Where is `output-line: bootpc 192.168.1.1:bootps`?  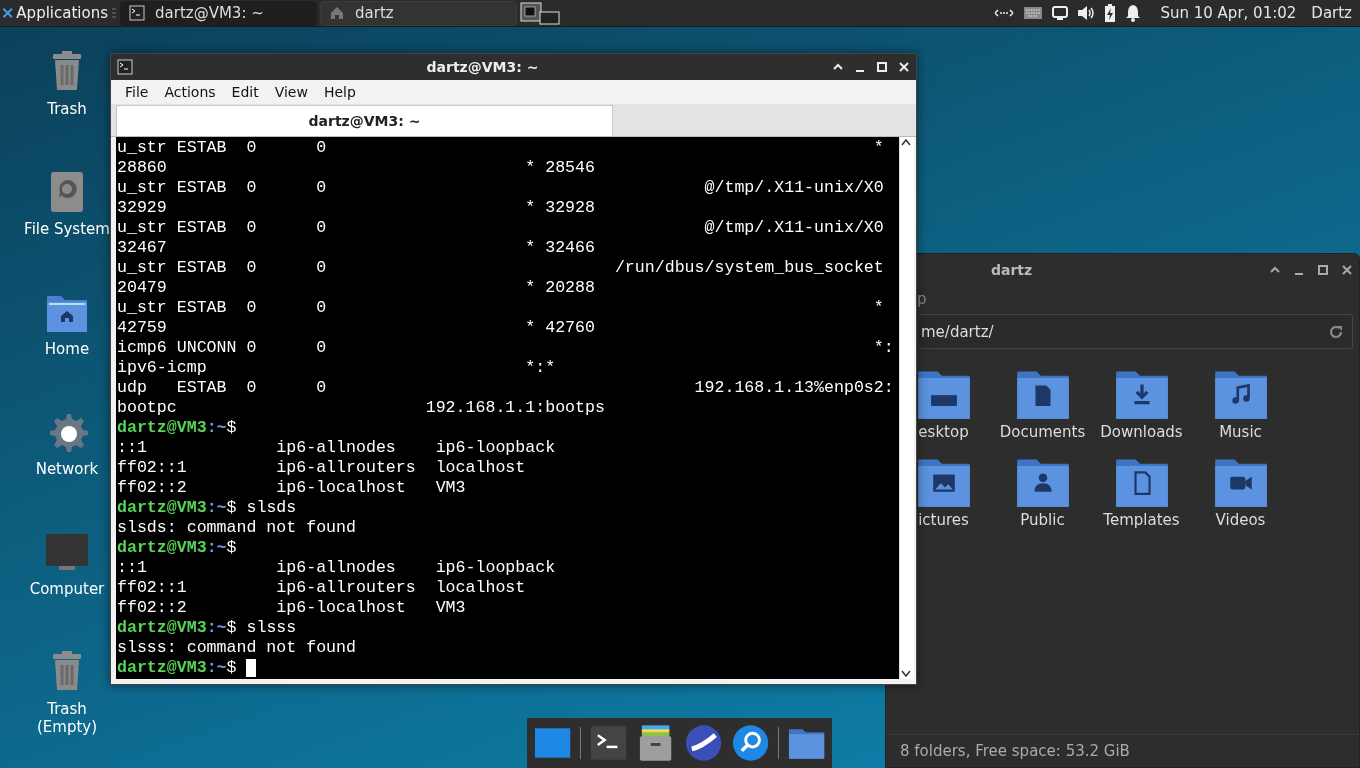
output-line: bootpc 192.168.1.1:bootps is located at coordinates (361, 408).